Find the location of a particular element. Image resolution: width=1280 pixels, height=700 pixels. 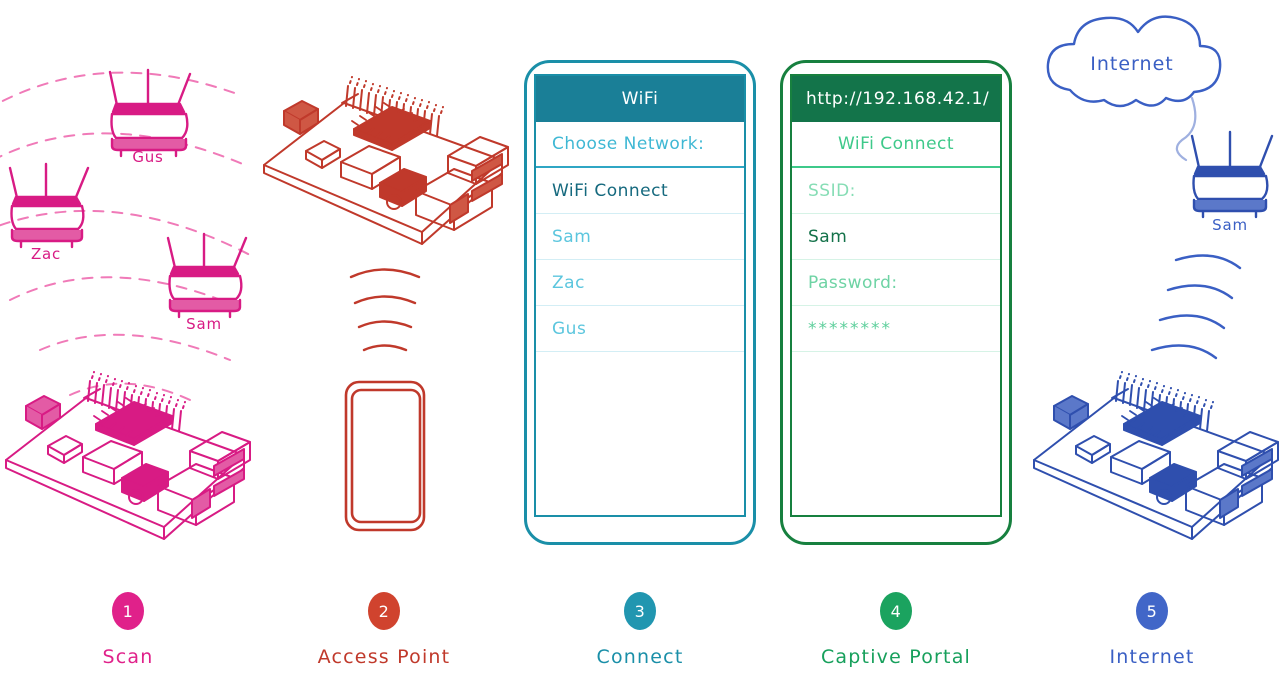

step-3-marker: 3 is located at coordinates (640, 611).